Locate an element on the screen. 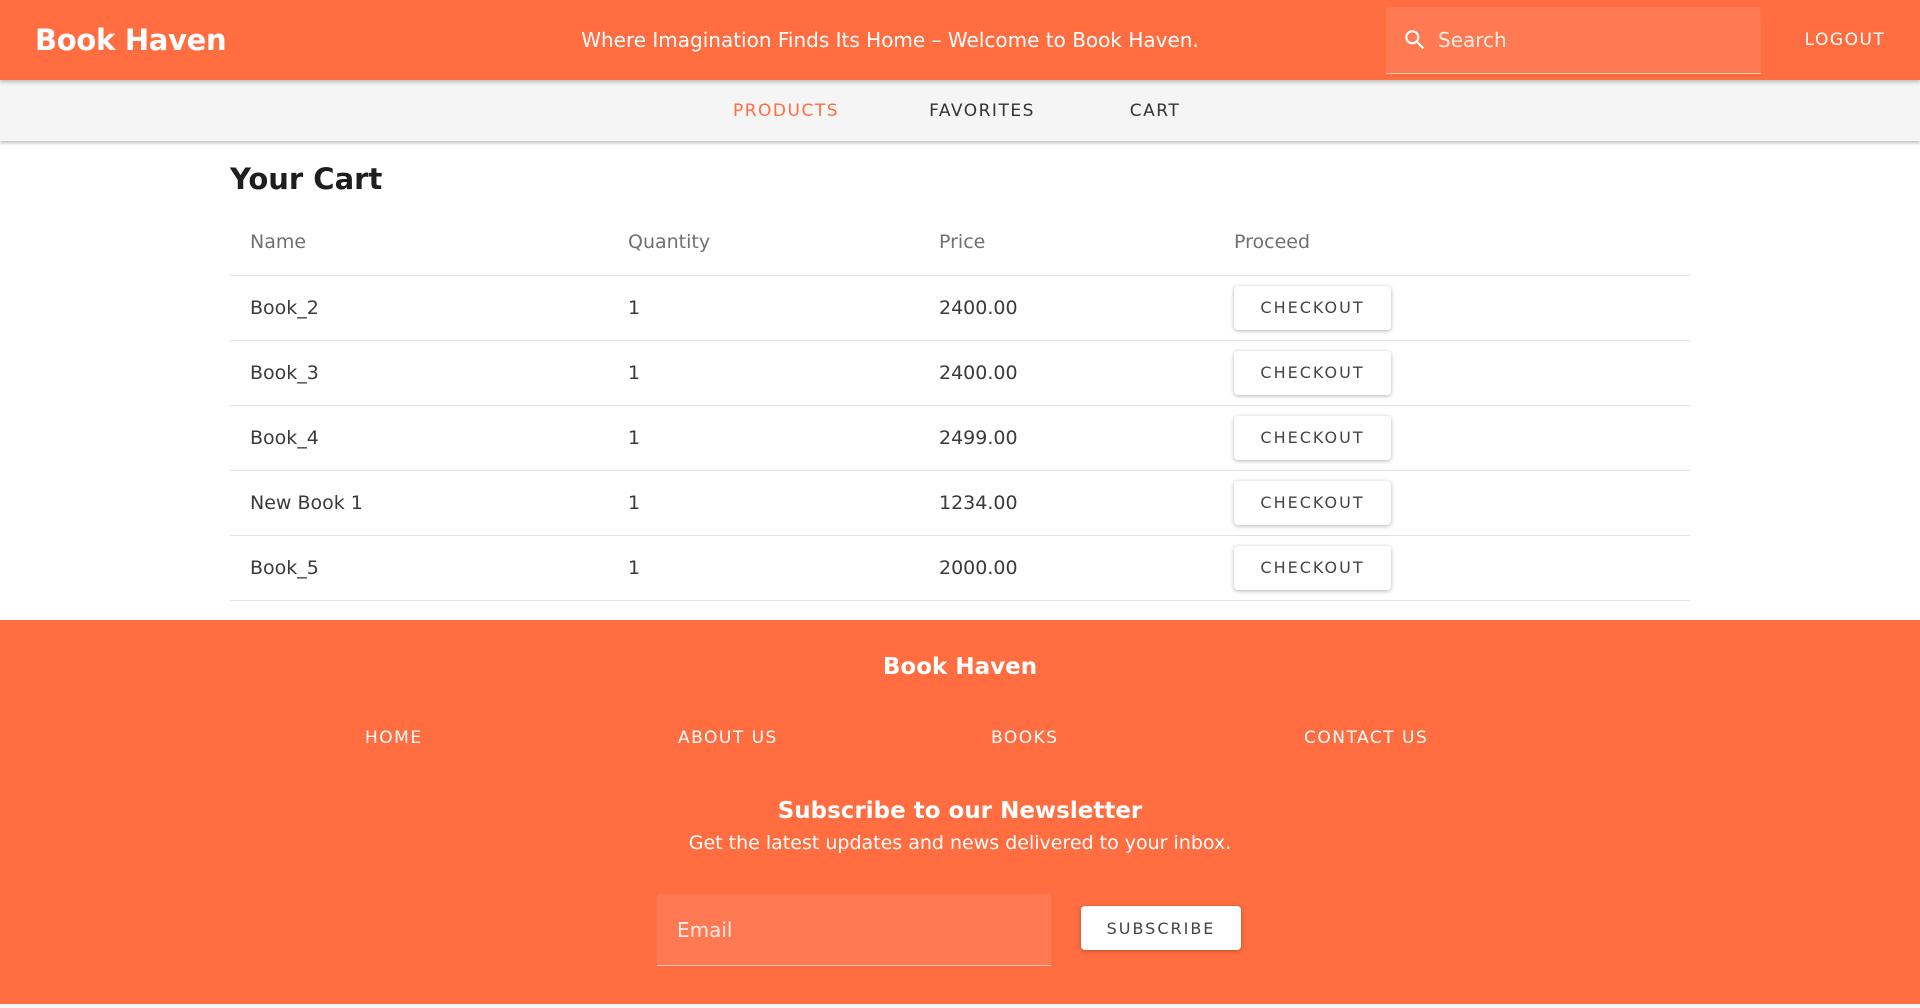 Image resolution: width=1920 pixels, height=1008 pixels. table-row: Book_5 1 2000.00 CHECKOUT is located at coordinates (960, 568).